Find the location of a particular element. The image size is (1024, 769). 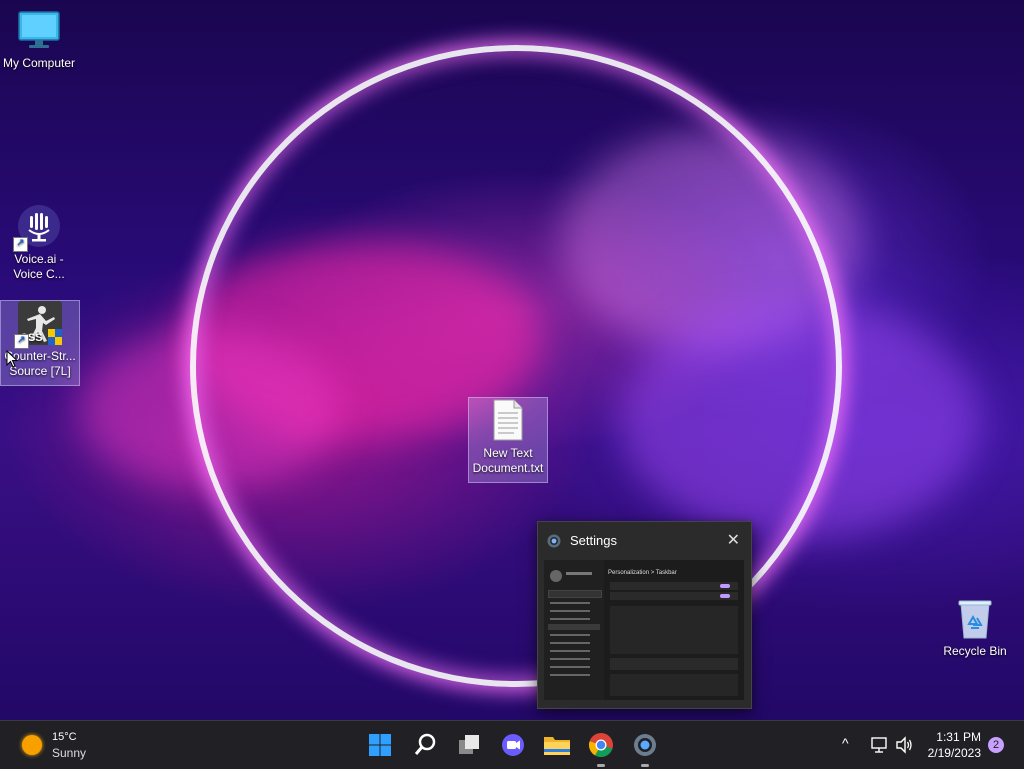

task-view-icon is located at coordinates (469, 744).